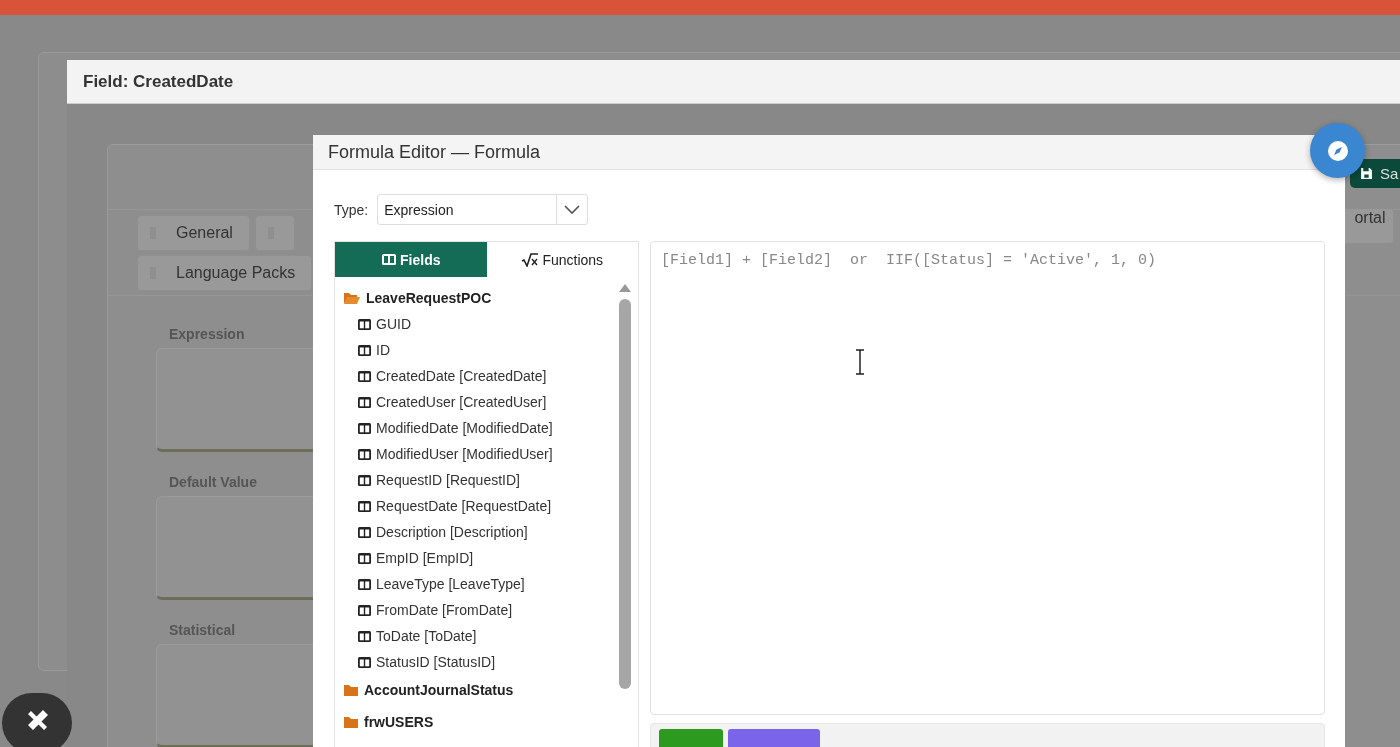  I want to click on section-label: Statistical, so click(202, 630).